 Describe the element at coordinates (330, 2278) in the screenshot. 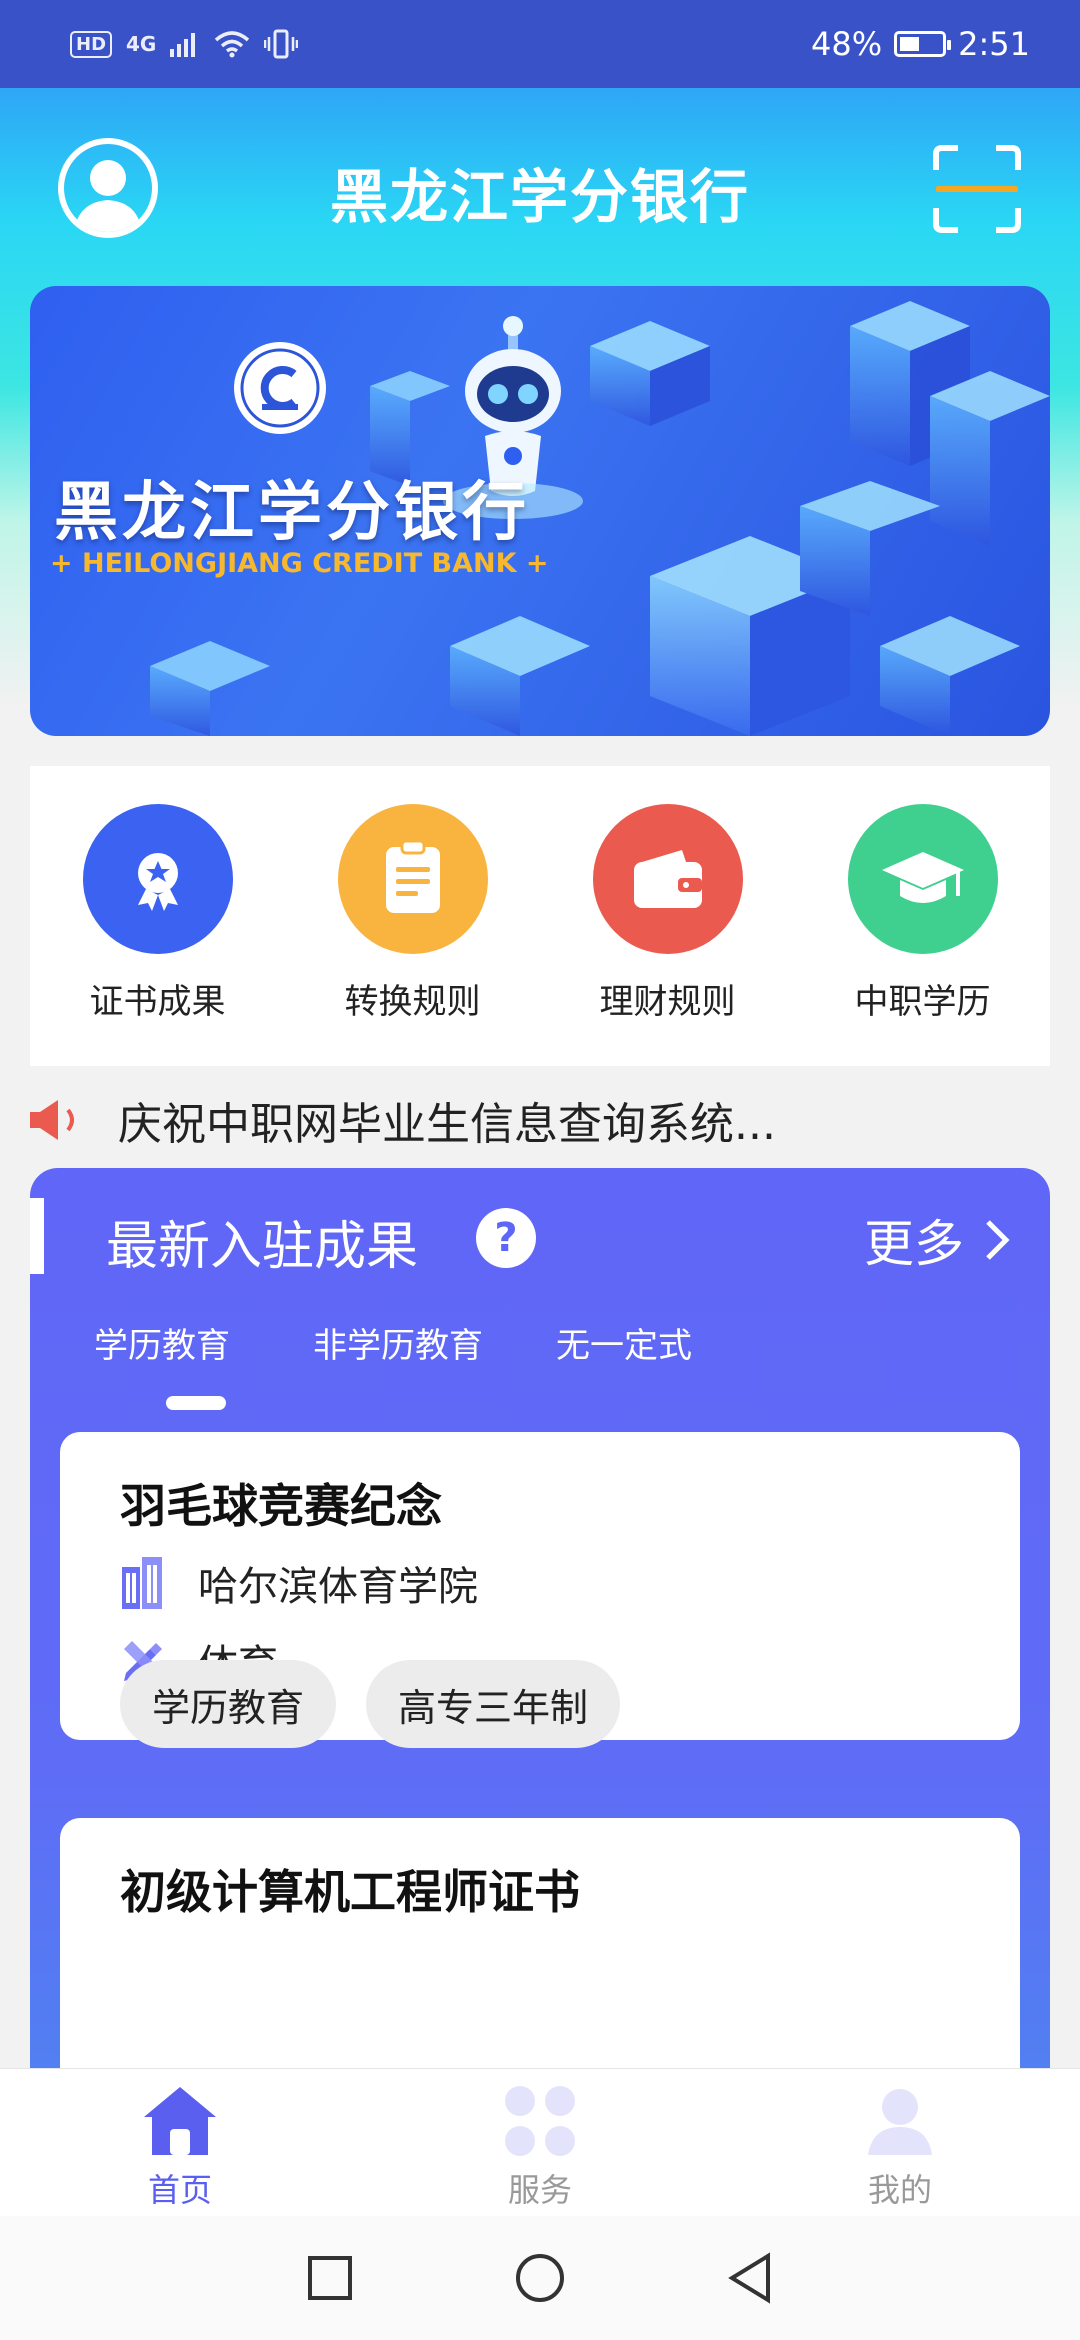

I see `recent-apps-button` at that location.